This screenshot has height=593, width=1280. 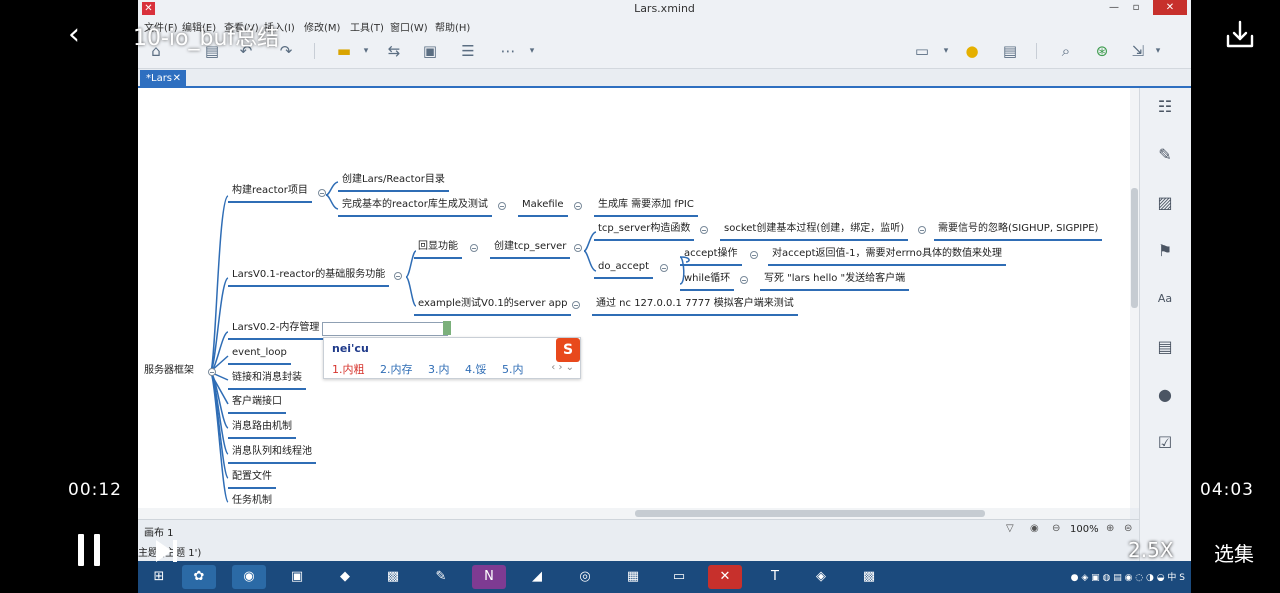 I want to click on topic-makefile: Makefile, so click(x=543, y=207).